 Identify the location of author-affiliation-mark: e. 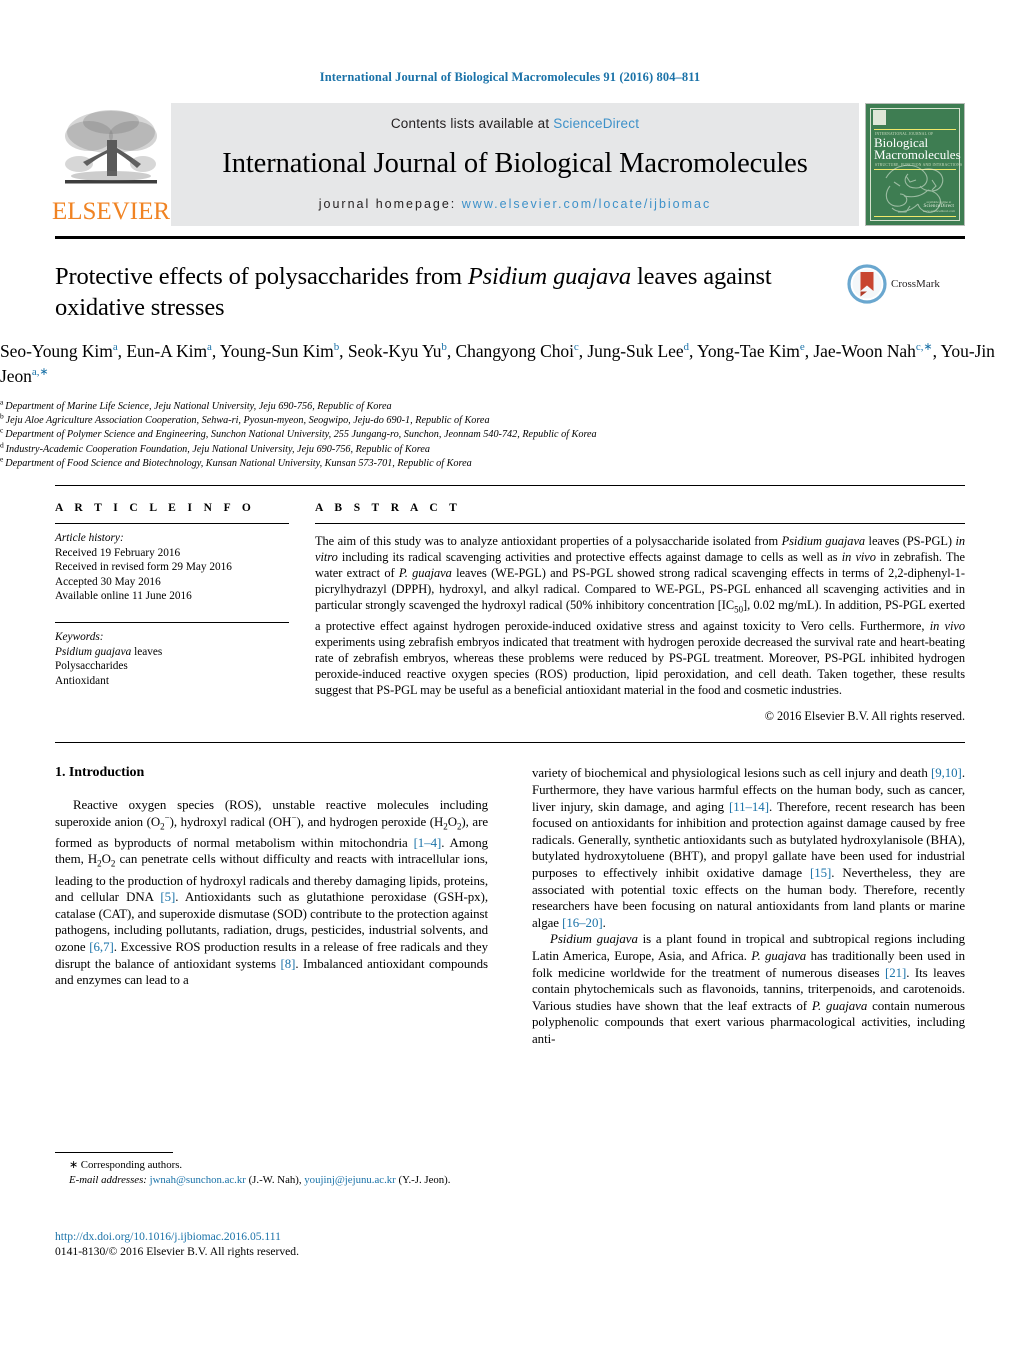
(802, 347).